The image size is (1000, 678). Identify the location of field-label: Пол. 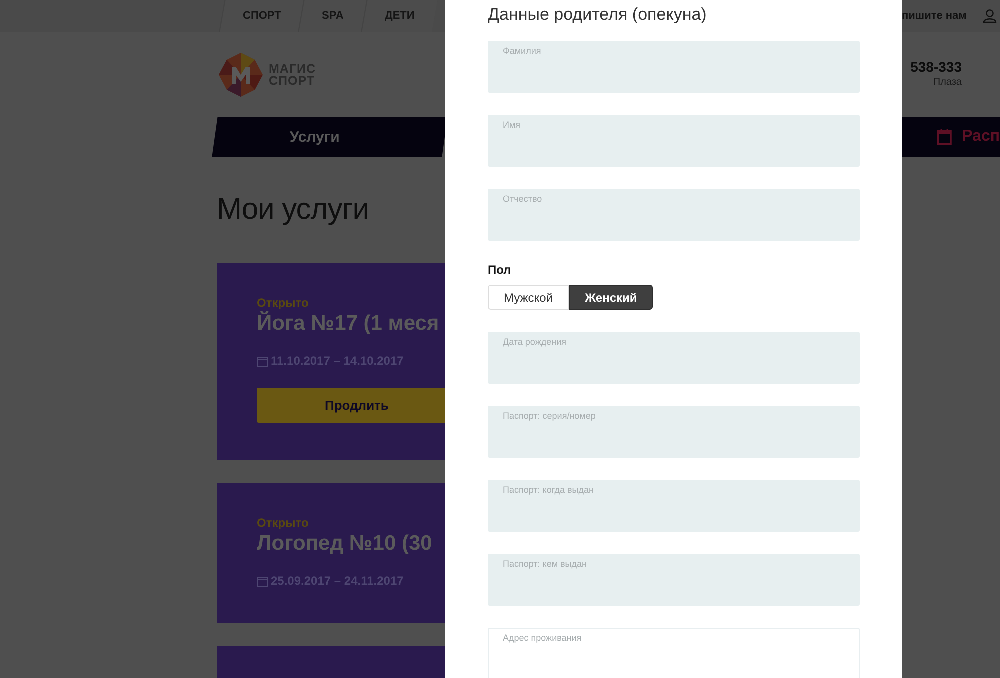
(500, 270).